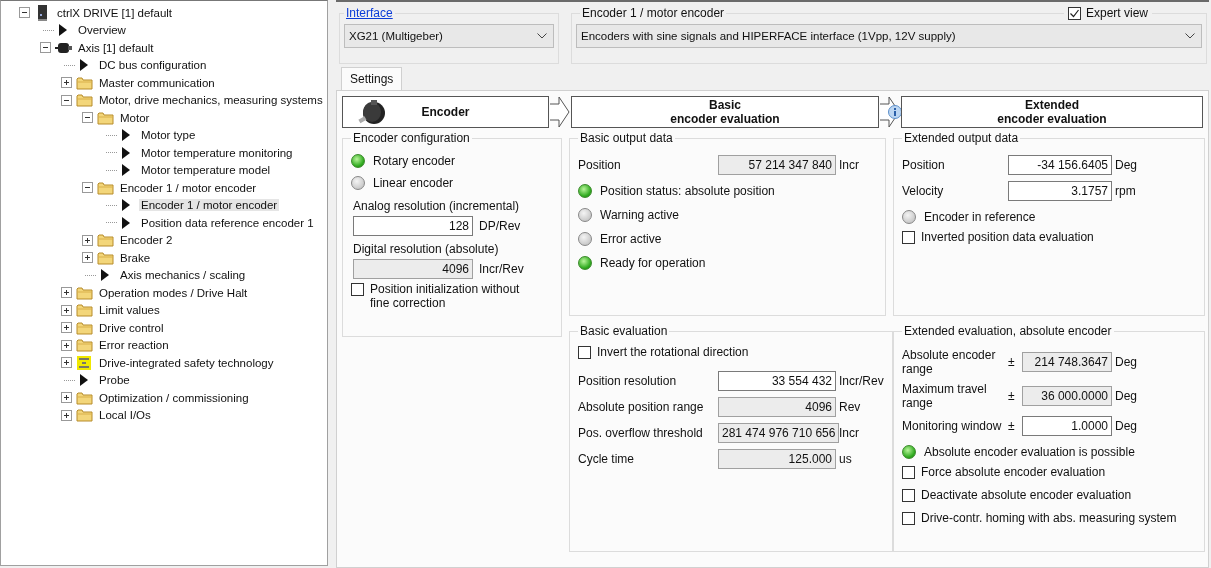  Describe the element at coordinates (777, 459) in the screenshot. I see `number-field: 125.000` at that location.